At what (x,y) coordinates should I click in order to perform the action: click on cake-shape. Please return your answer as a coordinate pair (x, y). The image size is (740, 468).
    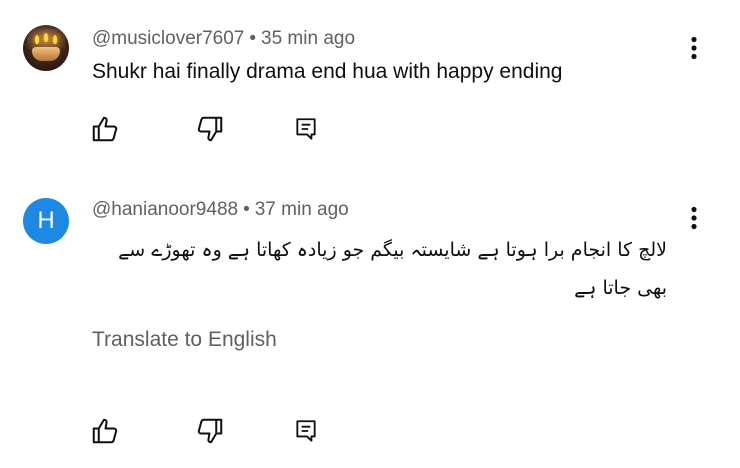
    Looking at the image, I should click on (46, 54).